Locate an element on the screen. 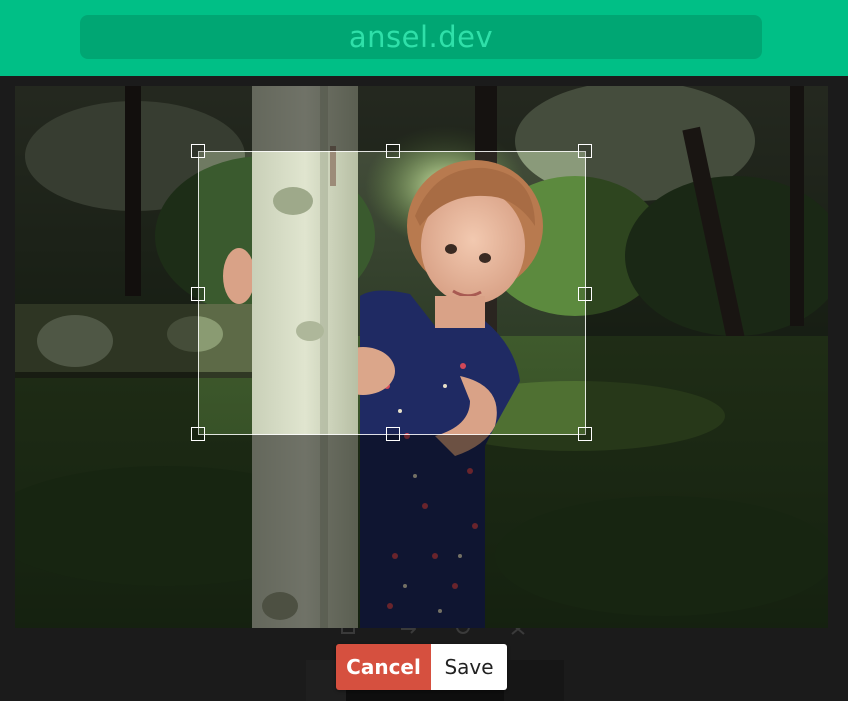  address-bar: ansel.dev is located at coordinates (424, 38).